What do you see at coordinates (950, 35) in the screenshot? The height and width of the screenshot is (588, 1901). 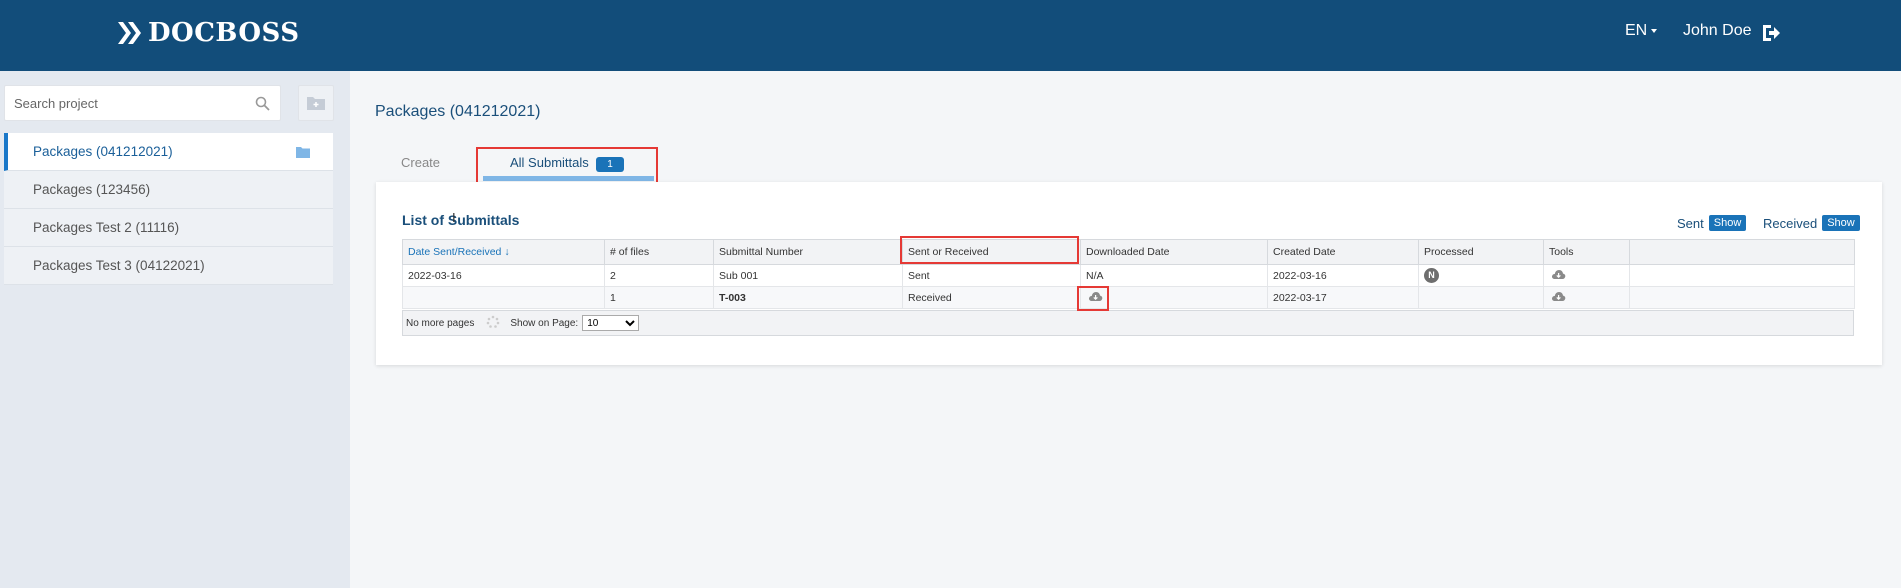 I see `top-bar: DOCBOSS EN John Doe` at bounding box center [950, 35].